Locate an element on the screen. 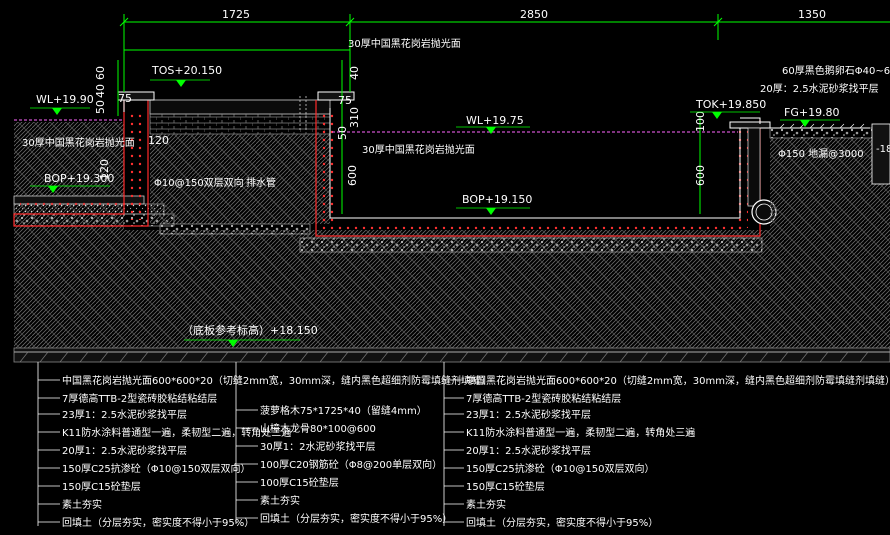 This screenshot has height=535, width=890. label-gravel: 60厚黑色鹅卵石Φ40~60 is located at coordinates (836, 70).